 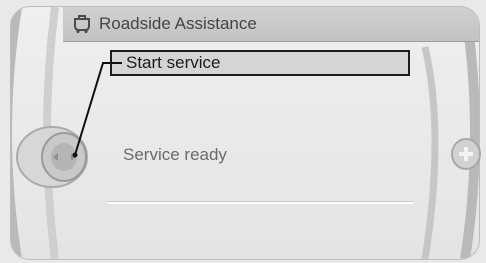 What do you see at coordinates (260, 63) in the screenshot?
I see `menu-item-start-service: Start service` at bounding box center [260, 63].